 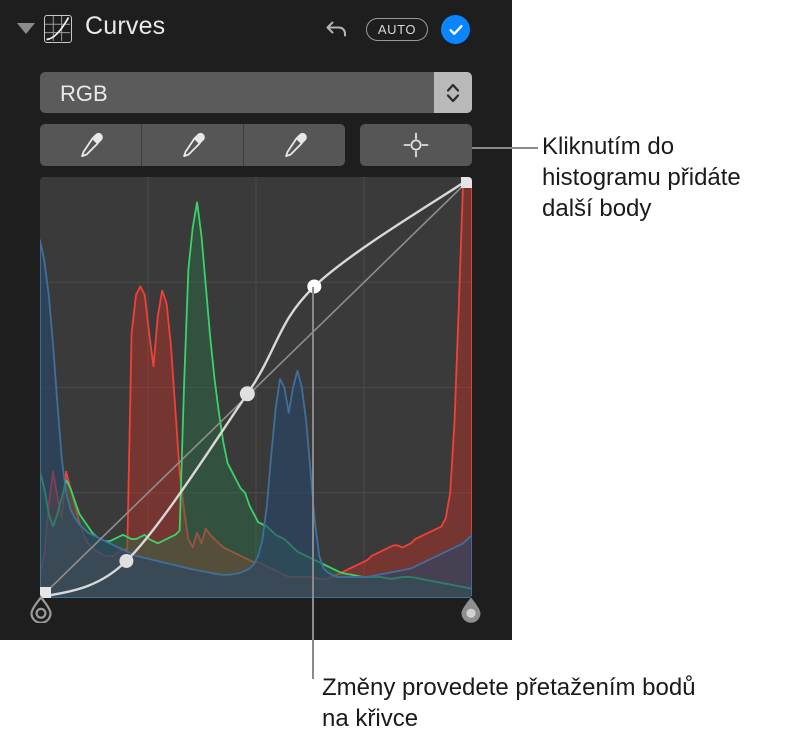 I want to click on checkmark-icon, so click(x=455, y=29).